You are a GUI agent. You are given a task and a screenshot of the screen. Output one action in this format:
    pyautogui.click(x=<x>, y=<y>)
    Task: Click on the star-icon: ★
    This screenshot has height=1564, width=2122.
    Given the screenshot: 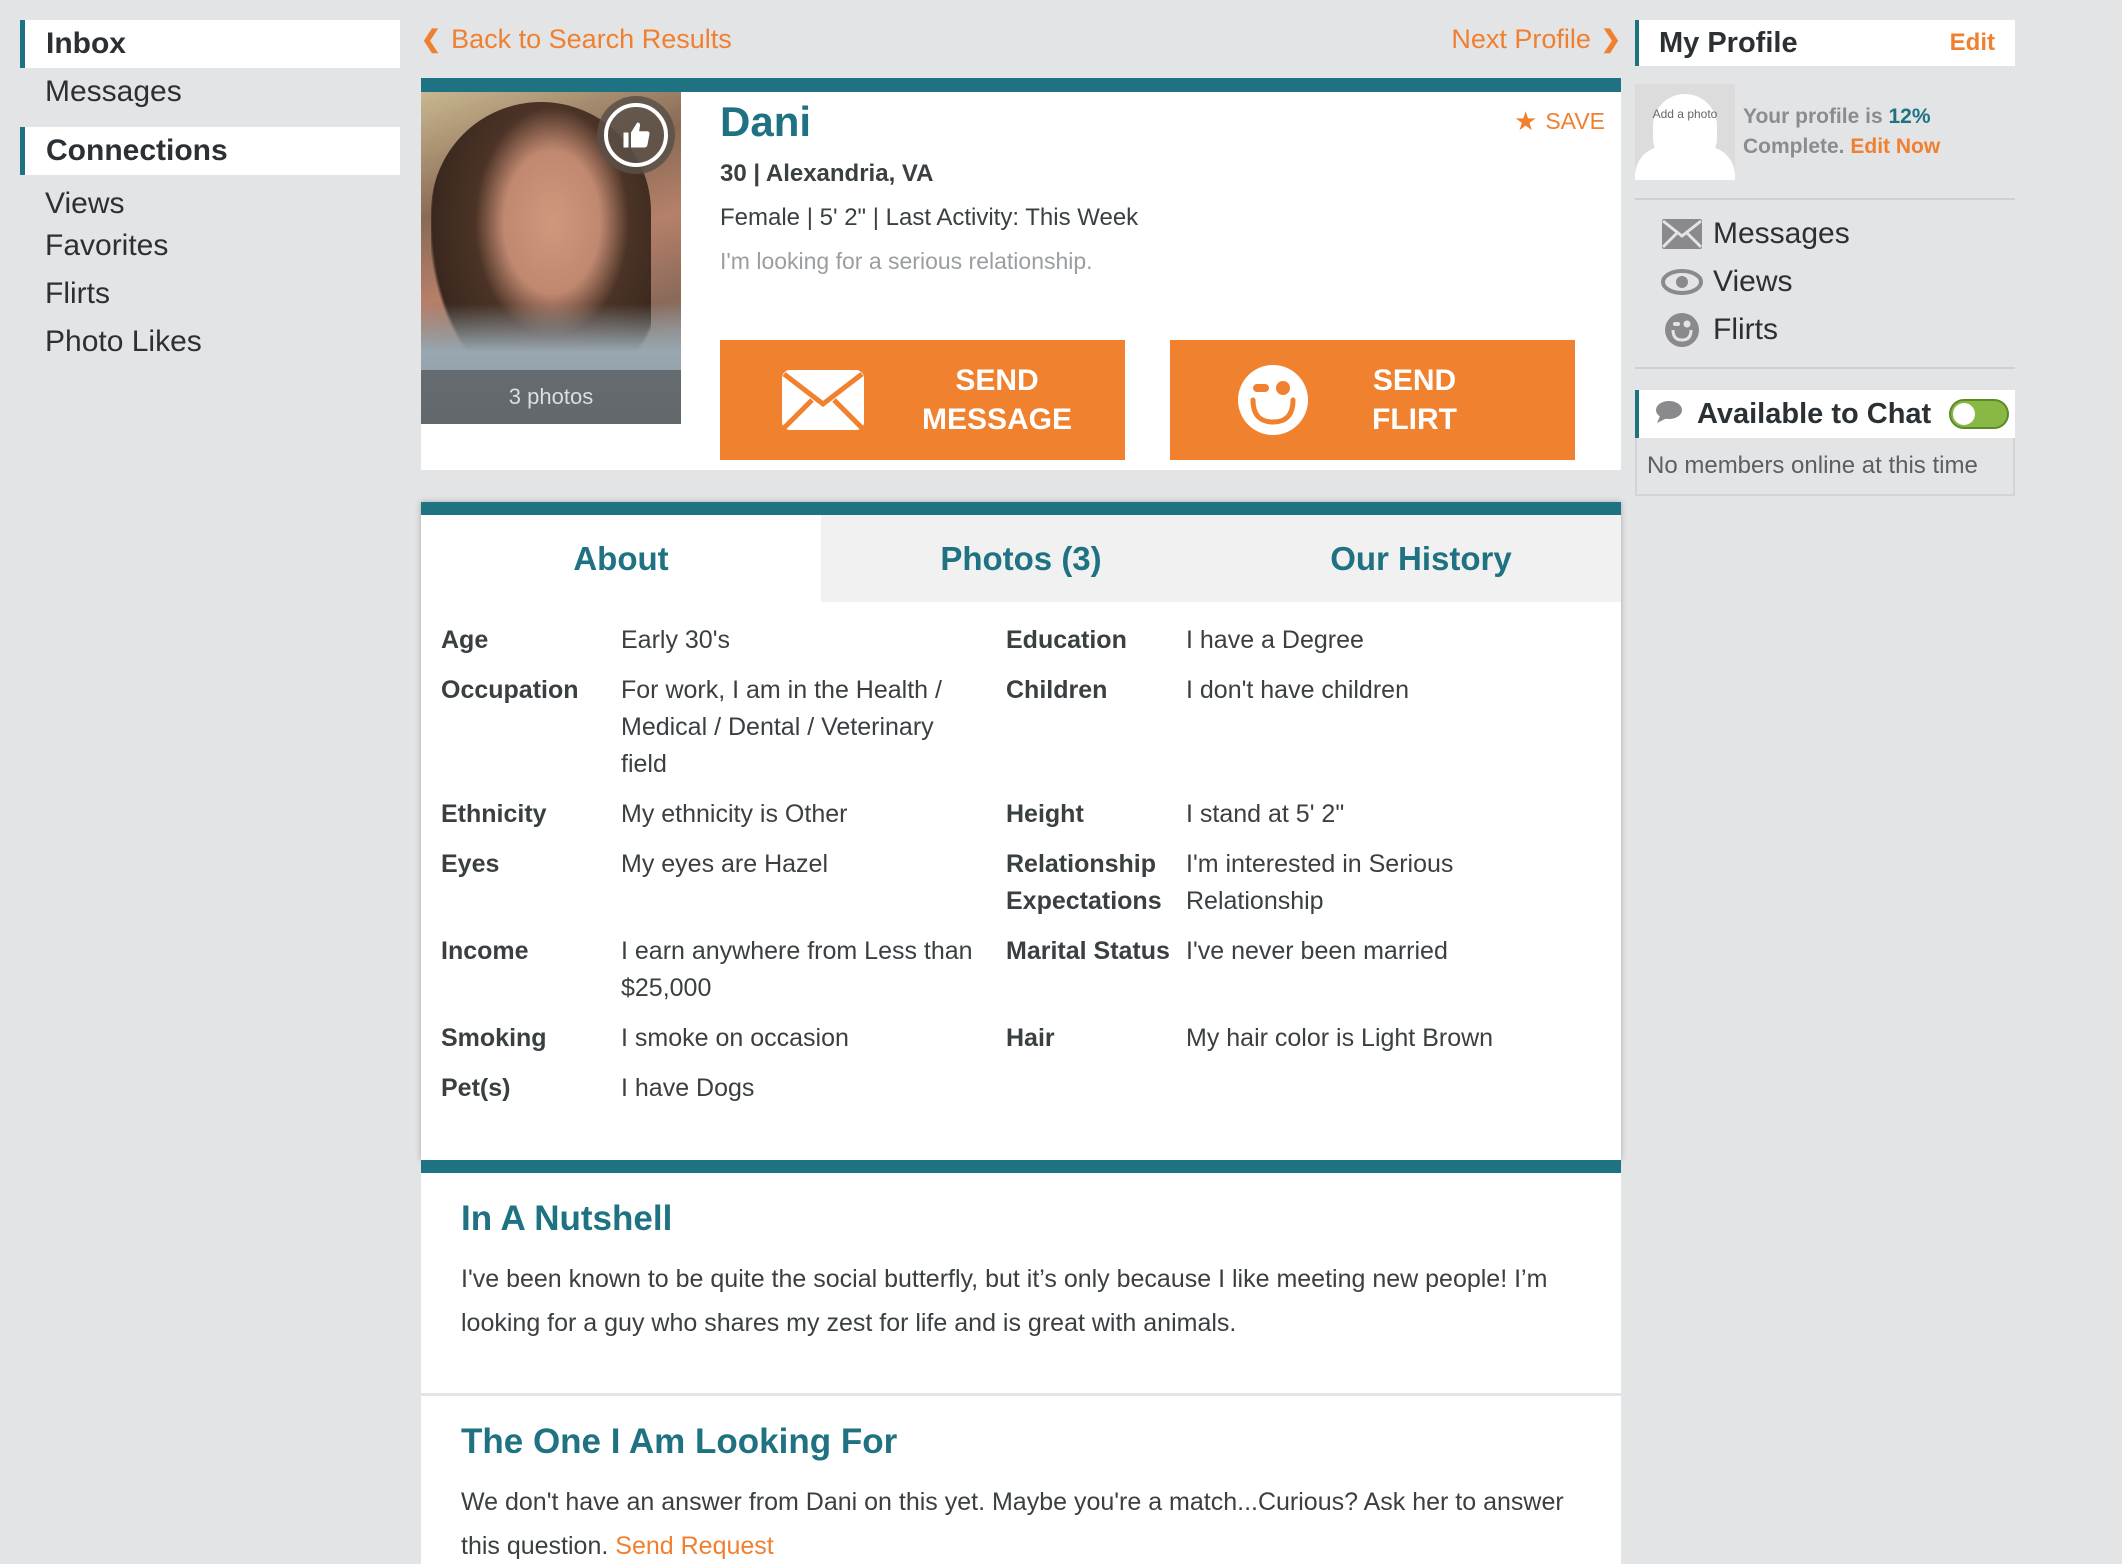 What is the action you would take?
    pyautogui.click(x=1526, y=121)
    